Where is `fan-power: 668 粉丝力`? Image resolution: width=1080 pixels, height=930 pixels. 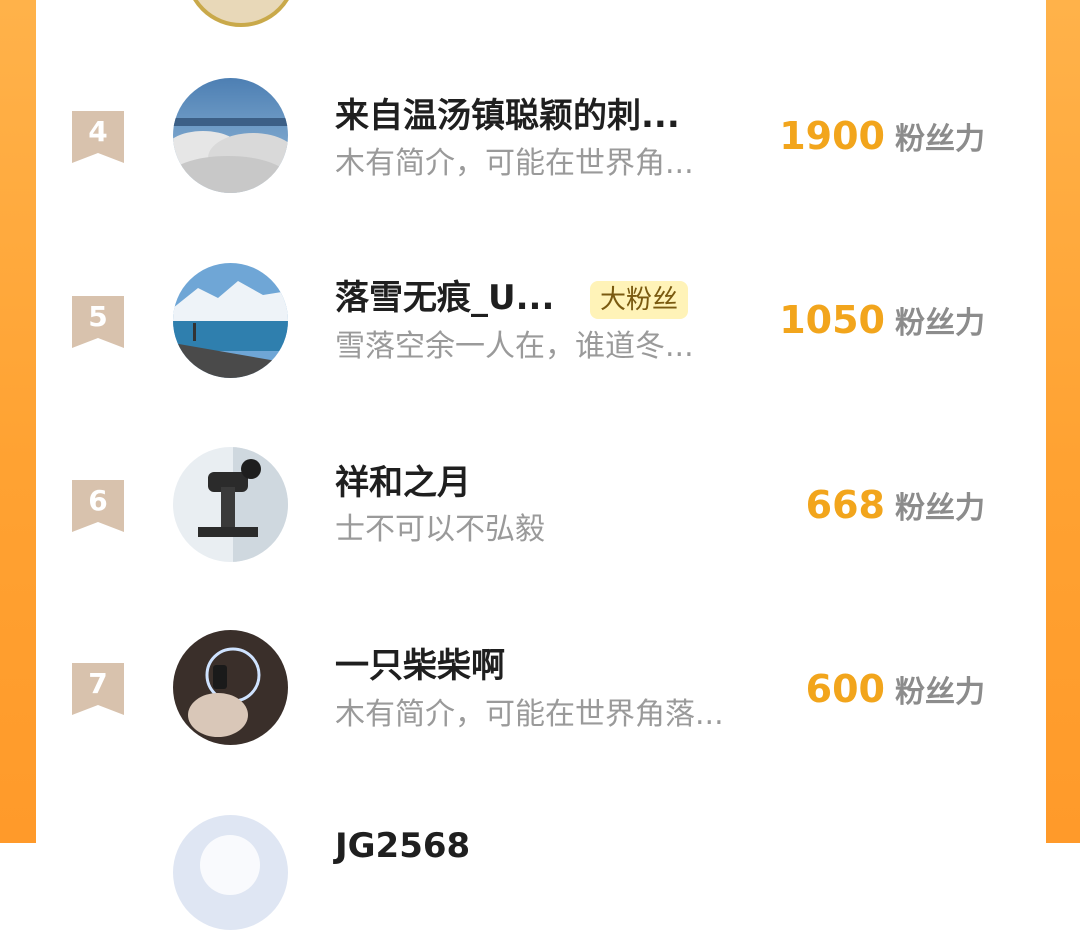 fan-power: 668 粉丝力 is located at coordinates (895, 509).